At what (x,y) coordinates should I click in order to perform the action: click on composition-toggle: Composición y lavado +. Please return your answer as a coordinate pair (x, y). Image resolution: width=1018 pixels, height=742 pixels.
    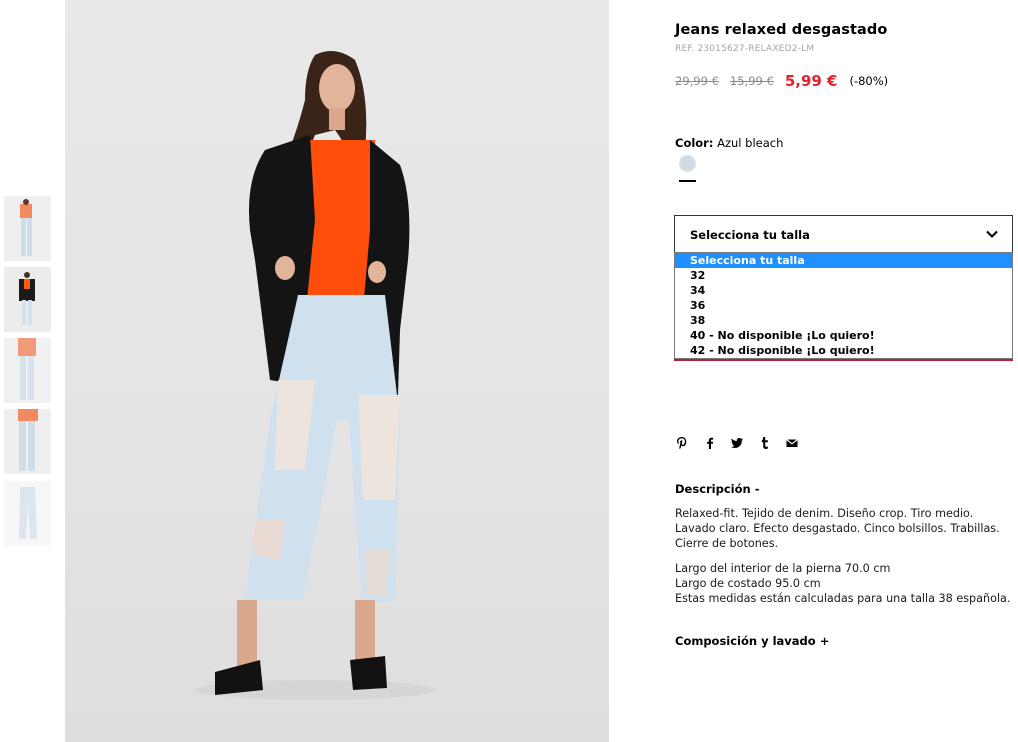
    Looking at the image, I should click on (752, 641).